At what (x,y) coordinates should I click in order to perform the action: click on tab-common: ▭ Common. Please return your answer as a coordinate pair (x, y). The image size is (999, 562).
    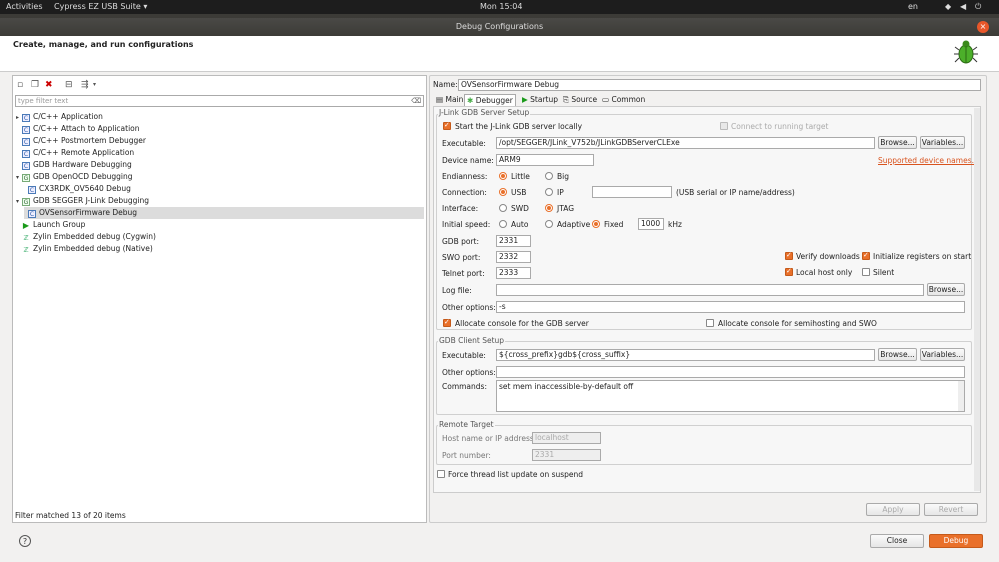
    Looking at the image, I should click on (623, 100).